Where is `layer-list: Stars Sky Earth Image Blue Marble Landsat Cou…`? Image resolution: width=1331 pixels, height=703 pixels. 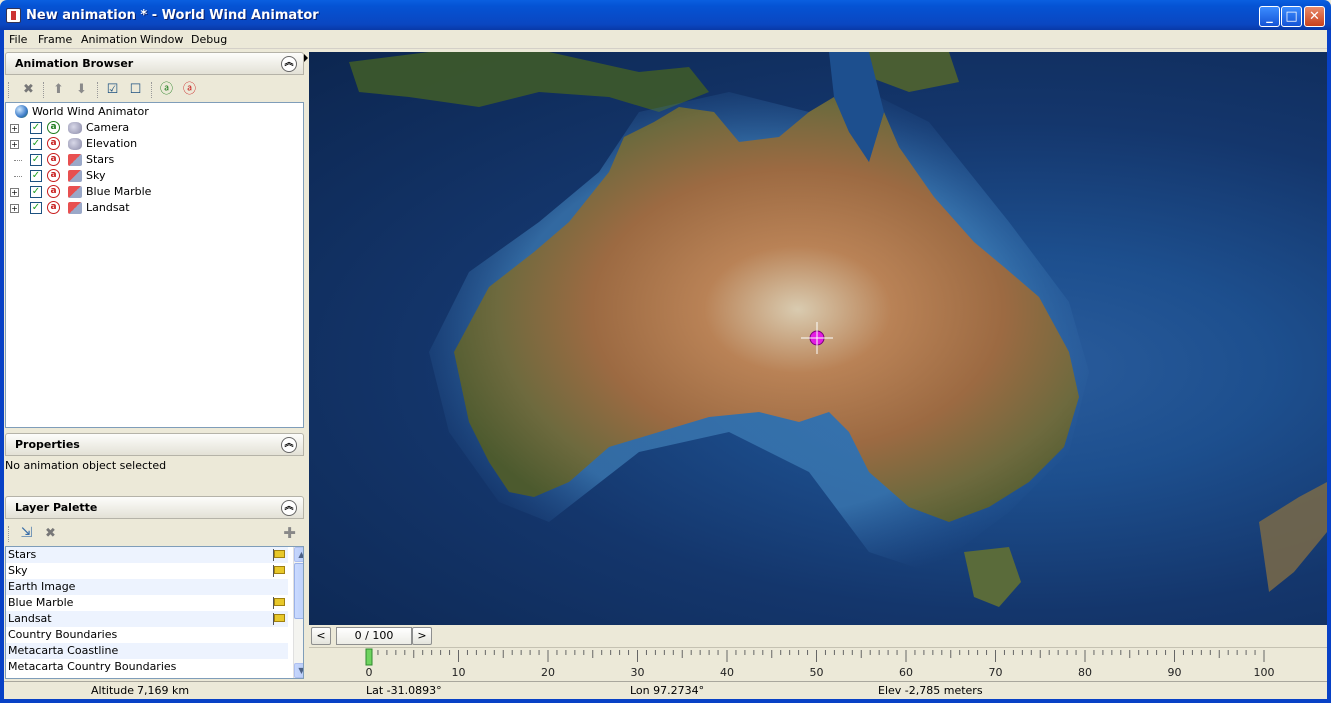
layer-list: Stars Sky Earth Image Blue Marble Landsat Cou… is located at coordinates (154, 612).